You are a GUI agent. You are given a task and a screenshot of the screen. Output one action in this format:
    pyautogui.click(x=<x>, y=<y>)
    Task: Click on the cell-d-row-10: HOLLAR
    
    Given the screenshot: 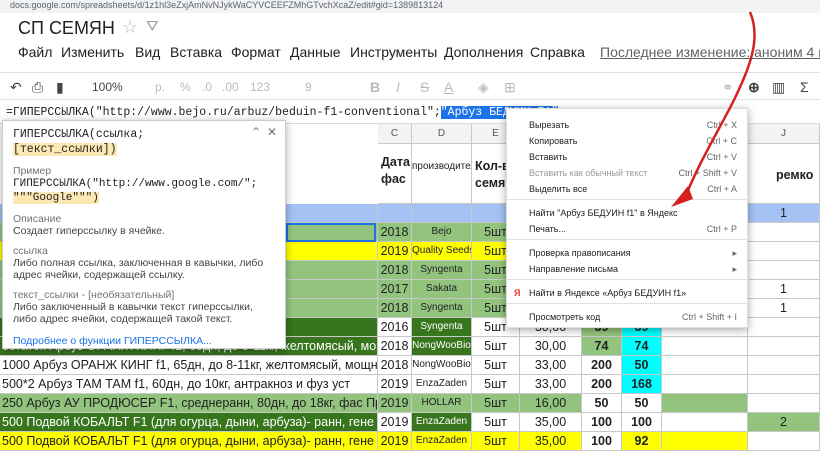 What is the action you would take?
    pyautogui.click(x=442, y=403)
    